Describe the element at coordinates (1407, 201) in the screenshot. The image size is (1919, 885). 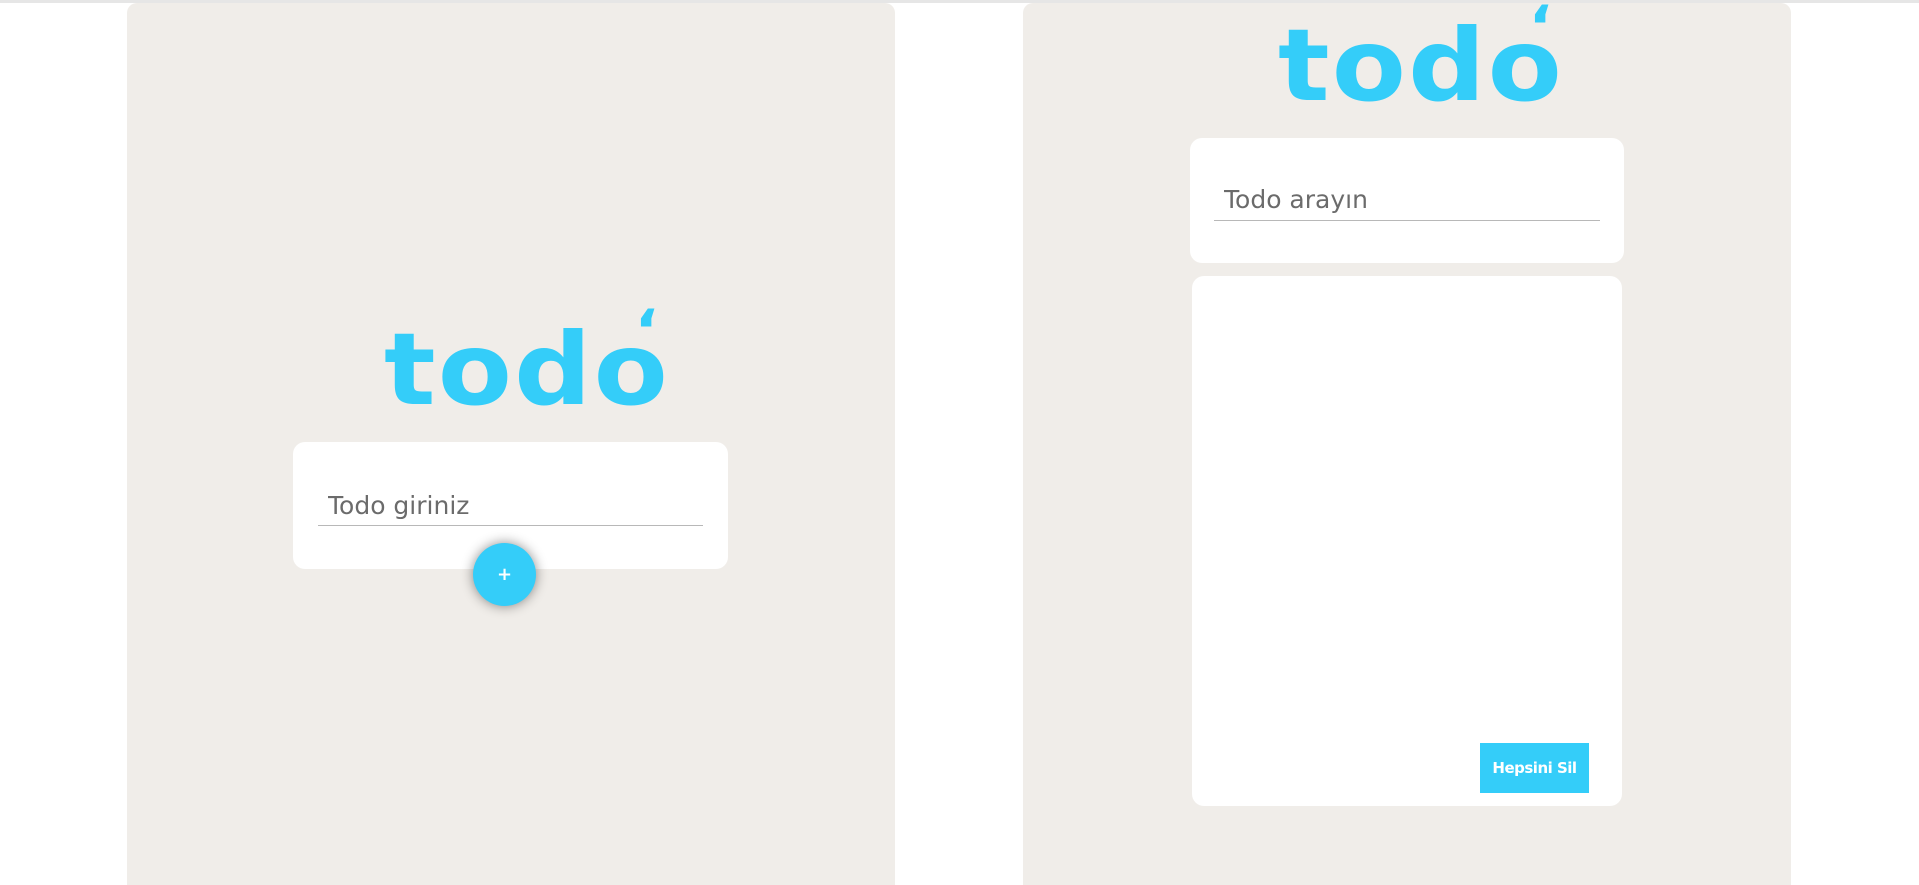
I see `search-input` at that location.